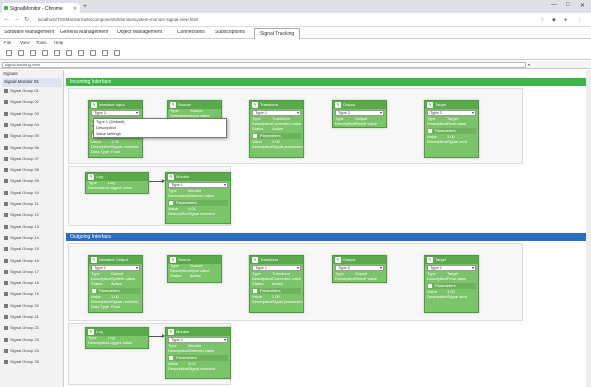 The height and width of the screenshot is (387, 591). Describe the element at coordinates (21, 205) in the screenshot. I see `sidebar-item: Signal Group 11` at that location.